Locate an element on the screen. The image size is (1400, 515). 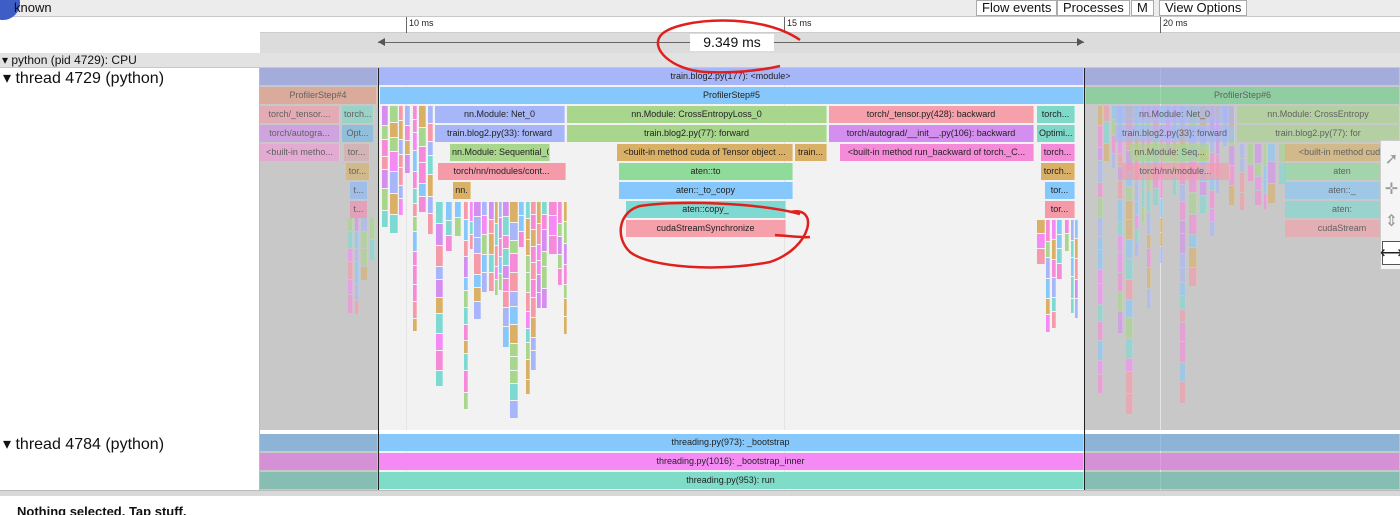
slice-bootstrap-inner-left is located at coordinates (319, 461).